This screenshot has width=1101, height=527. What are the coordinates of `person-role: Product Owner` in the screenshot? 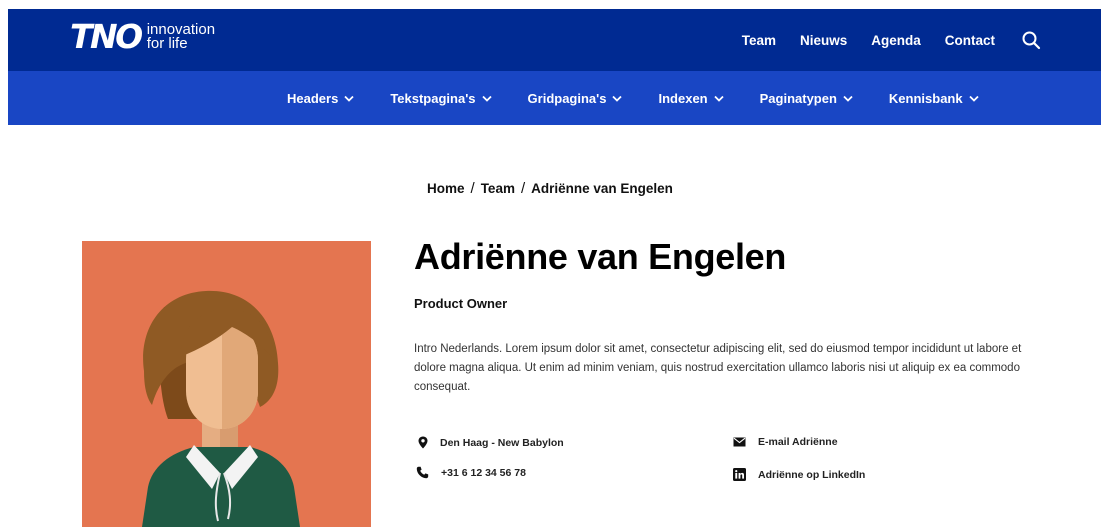 It's located at (461, 303).